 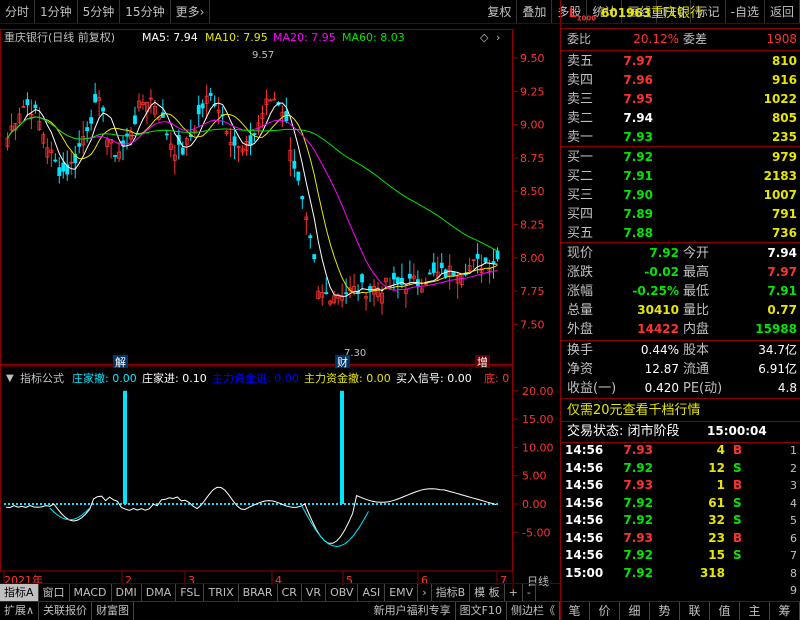 I want to click on quote-tab-2: 细, so click(x=635, y=611).